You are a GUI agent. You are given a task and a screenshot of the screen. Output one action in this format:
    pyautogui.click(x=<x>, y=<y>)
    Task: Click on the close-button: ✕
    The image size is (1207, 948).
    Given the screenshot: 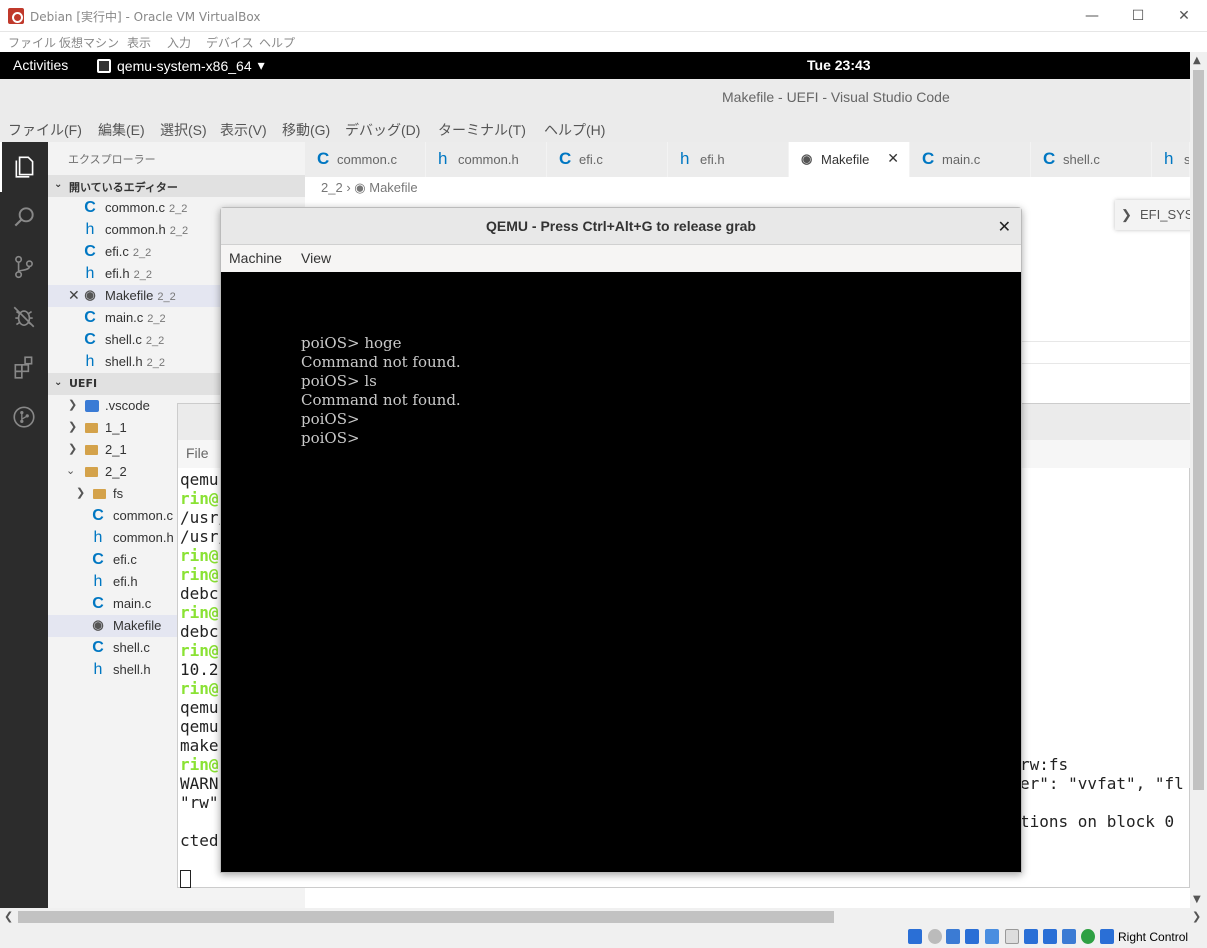 What is the action you would take?
    pyautogui.click(x=1184, y=16)
    